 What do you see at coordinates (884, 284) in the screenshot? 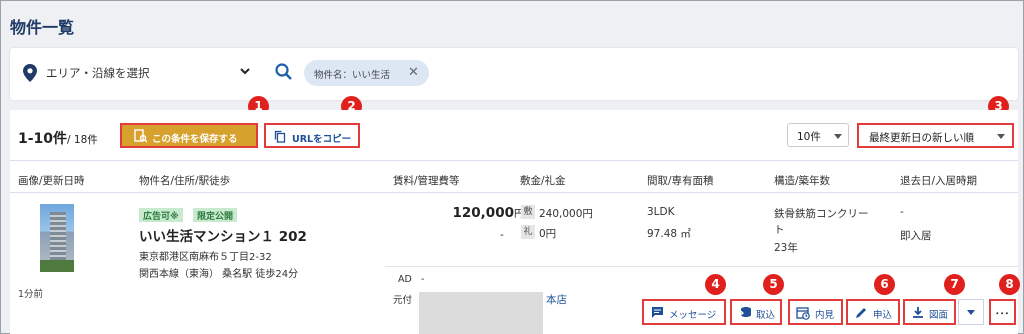
I see `callout-badge: 6` at bounding box center [884, 284].